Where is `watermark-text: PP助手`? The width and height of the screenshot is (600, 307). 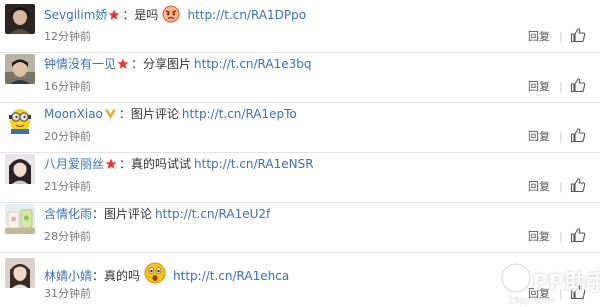 watermark-text: PP助手 is located at coordinates (566, 283).